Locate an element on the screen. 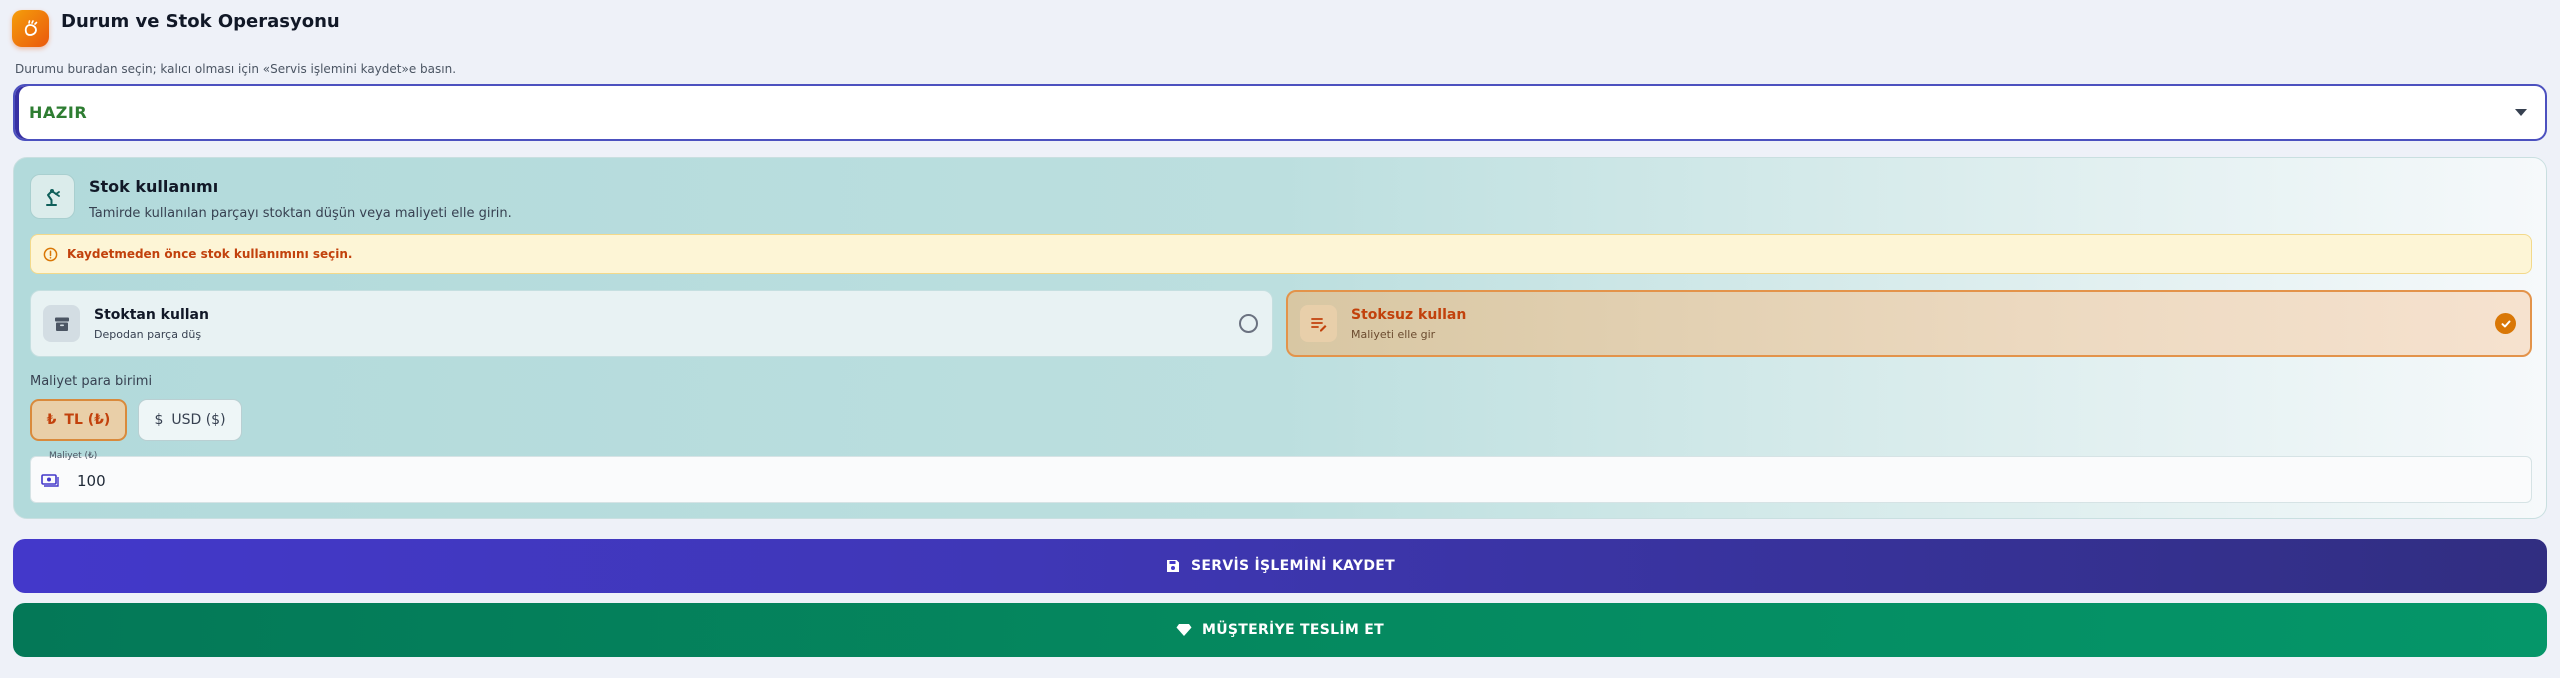 Image resolution: width=2560 pixels, height=678 pixels. option-title: Stoktan kullan is located at coordinates (151, 314).